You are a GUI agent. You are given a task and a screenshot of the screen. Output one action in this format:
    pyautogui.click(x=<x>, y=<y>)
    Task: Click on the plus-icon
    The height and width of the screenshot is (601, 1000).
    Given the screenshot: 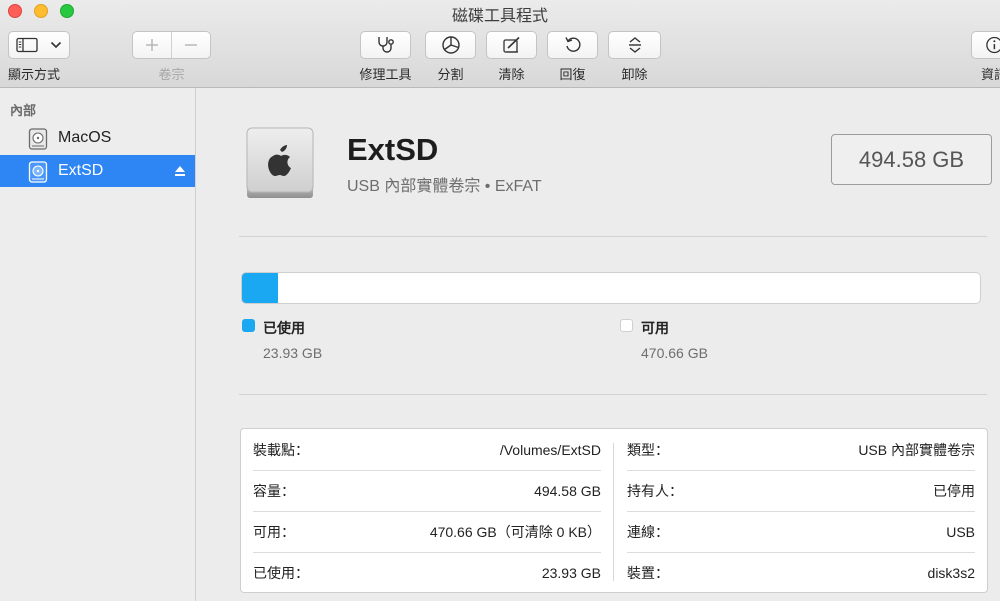 What is the action you would take?
    pyautogui.click(x=152, y=45)
    